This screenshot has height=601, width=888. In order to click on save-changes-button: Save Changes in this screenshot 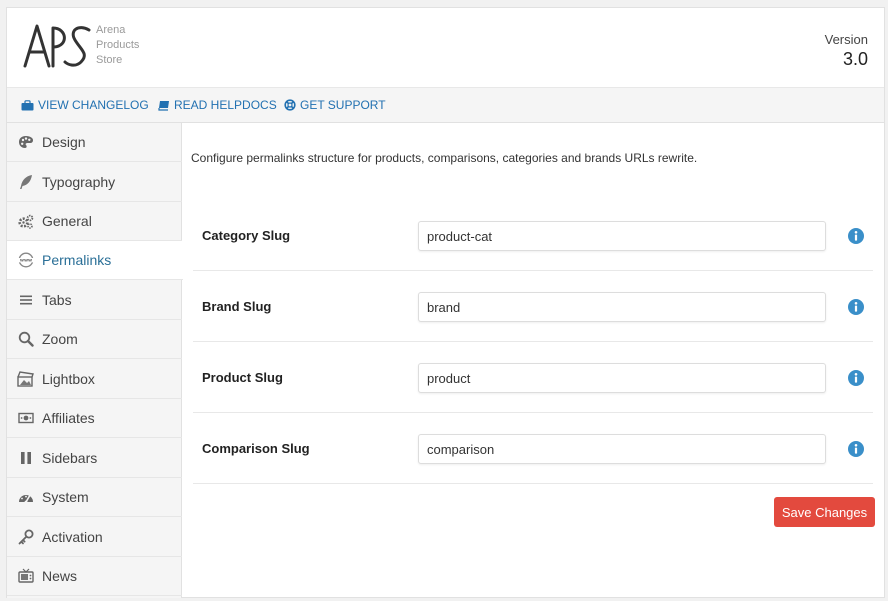, I will do `click(824, 512)`.